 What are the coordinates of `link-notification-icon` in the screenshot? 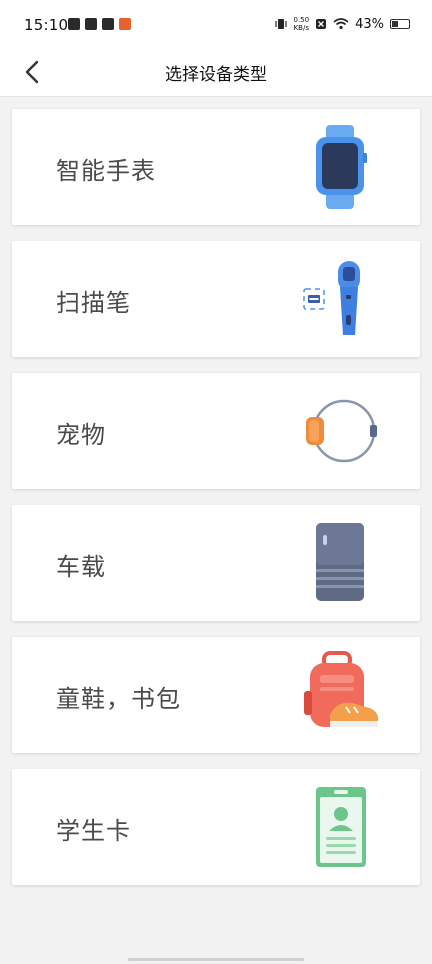 It's located at (108, 24).